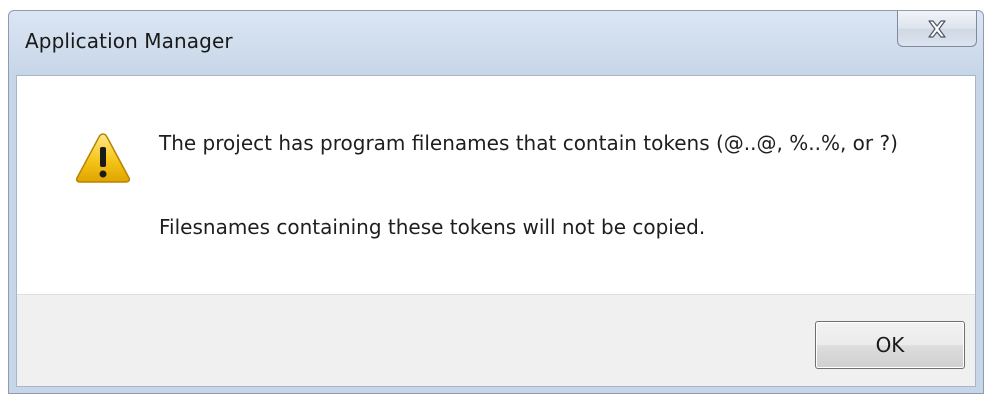  I want to click on warning-icon, so click(103, 158).